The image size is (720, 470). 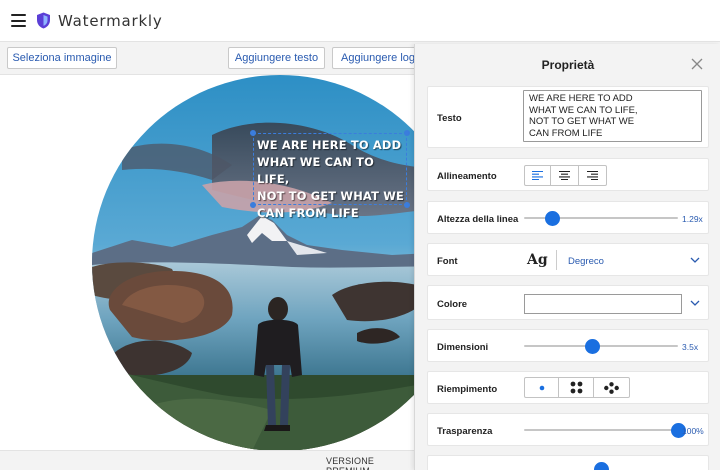 What do you see at coordinates (208, 460) in the screenshot?
I see `footer-bar: VERSIONE PREMIUM` at bounding box center [208, 460].